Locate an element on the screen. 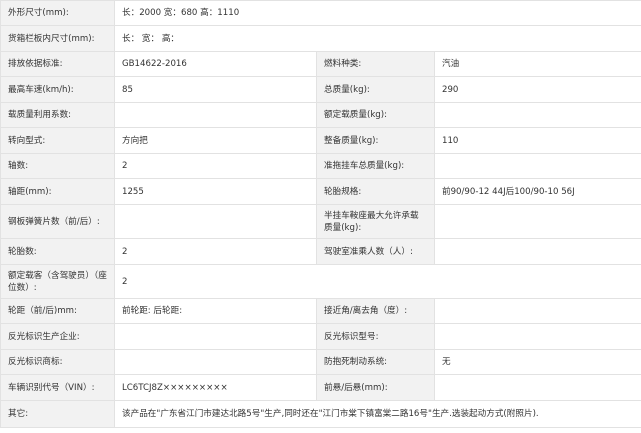 The width and height of the screenshot is (641, 433). spec-label: 外形尺寸(mm): is located at coordinates (57, 13).